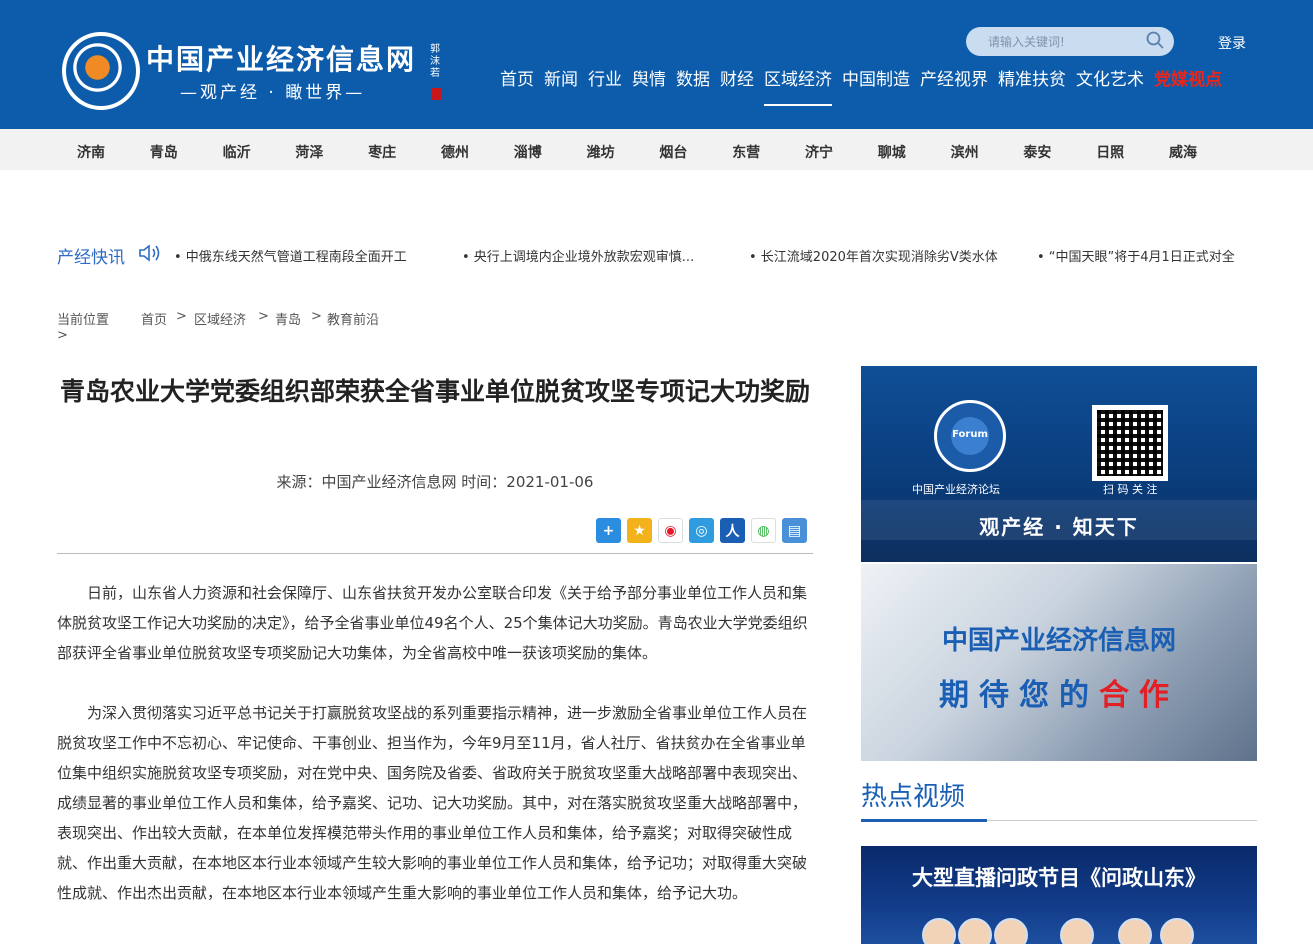  Describe the element at coordinates (154, 318) in the screenshot. I see `breadcrumb-home: 首页` at that location.